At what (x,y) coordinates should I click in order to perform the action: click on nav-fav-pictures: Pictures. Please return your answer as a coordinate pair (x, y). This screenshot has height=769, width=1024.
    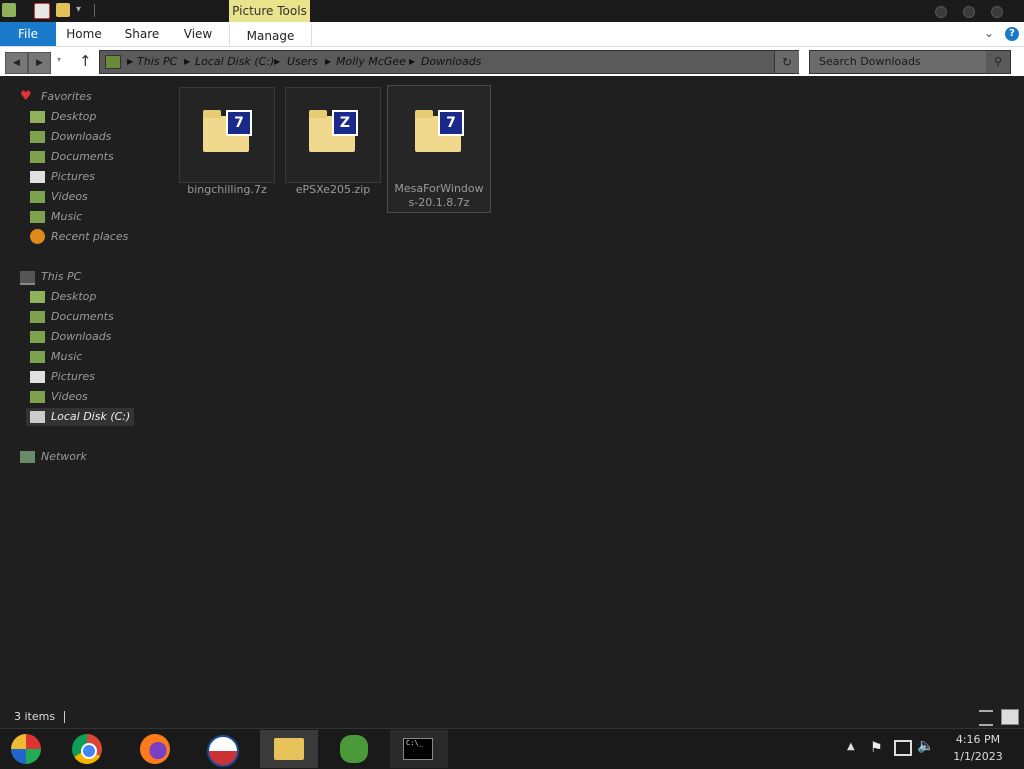
    Looking at the image, I should click on (62, 177).